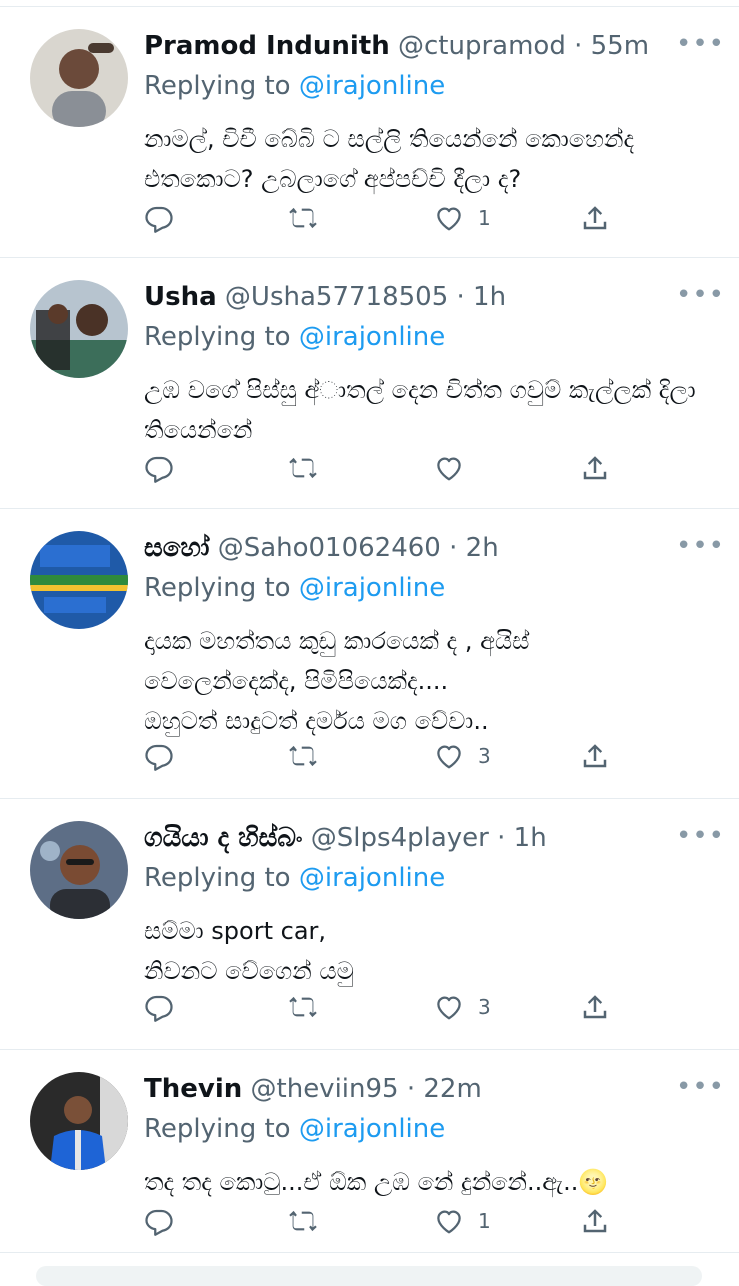 This screenshot has height=1286, width=739. What do you see at coordinates (193, 1089) in the screenshot?
I see `display-name: Thevin` at bounding box center [193, 1089].